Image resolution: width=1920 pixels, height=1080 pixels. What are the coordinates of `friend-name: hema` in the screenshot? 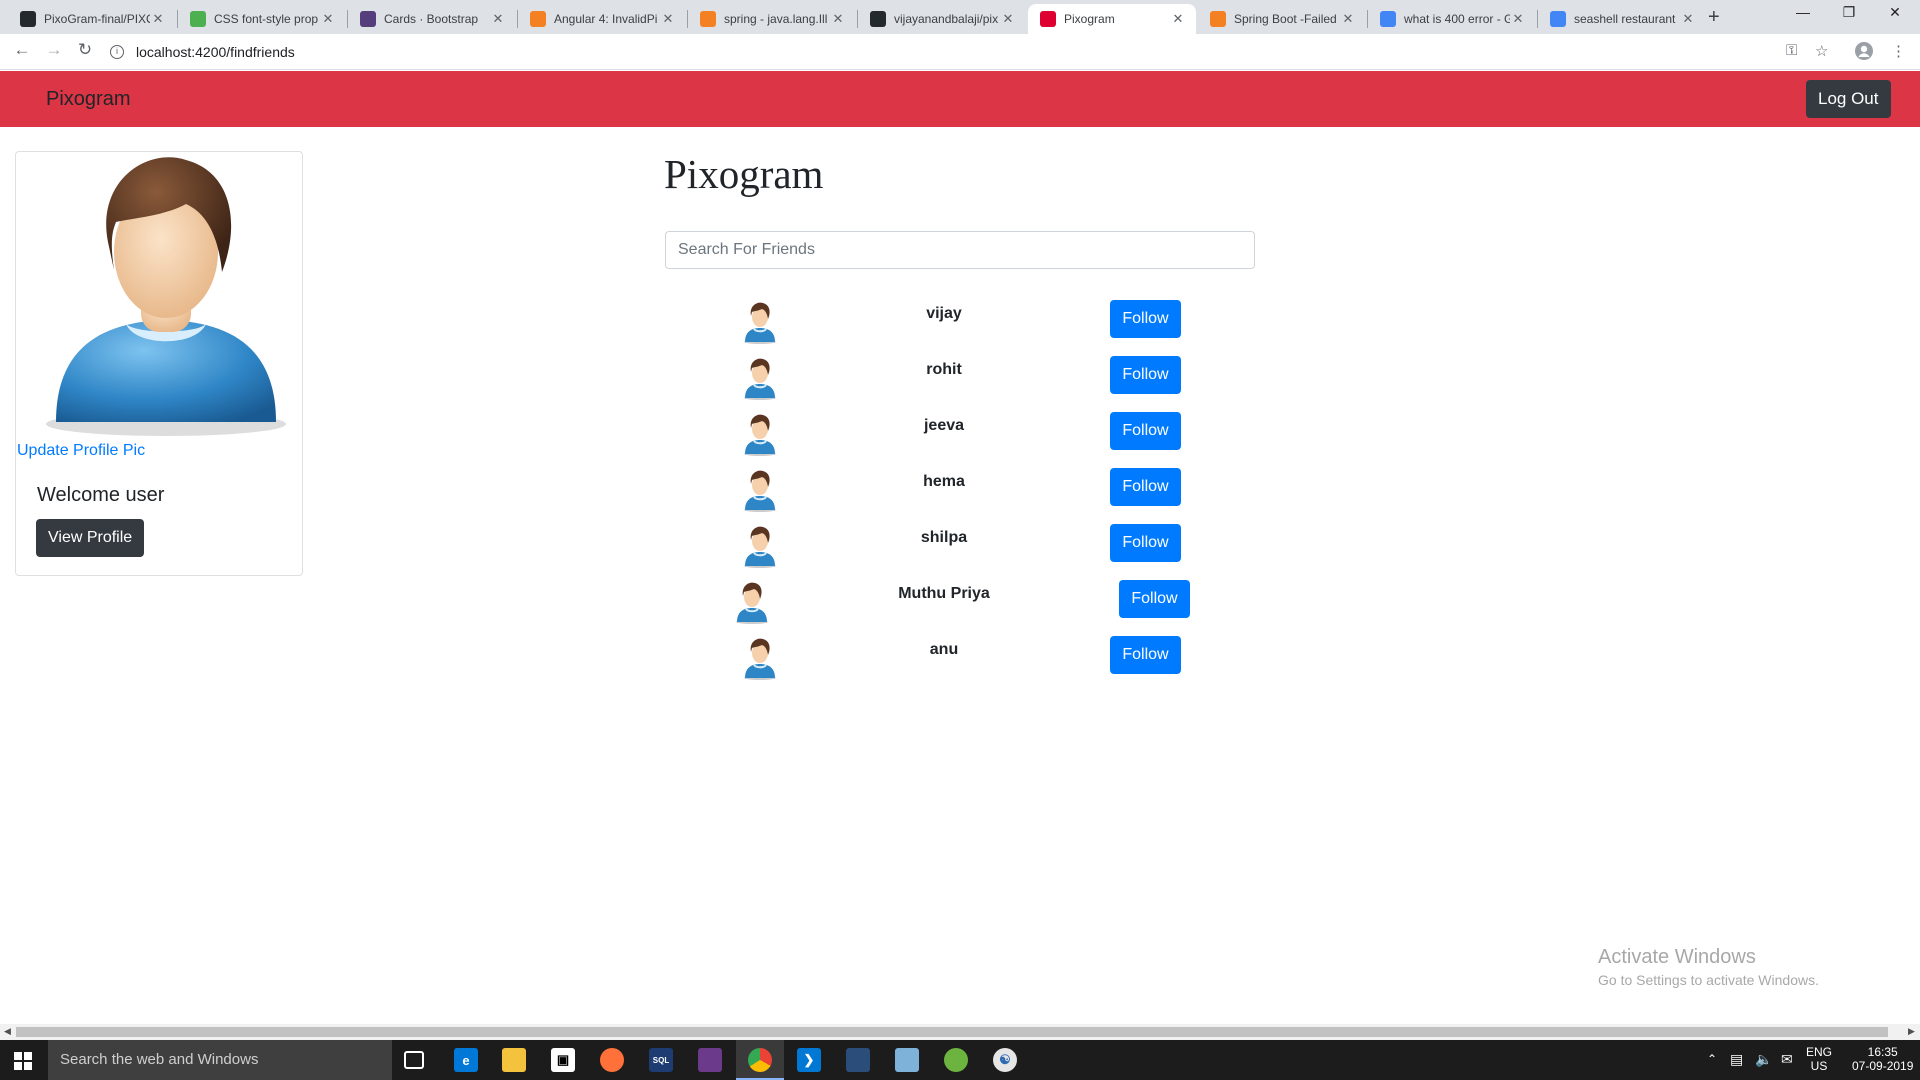 It's located at (944, 481).